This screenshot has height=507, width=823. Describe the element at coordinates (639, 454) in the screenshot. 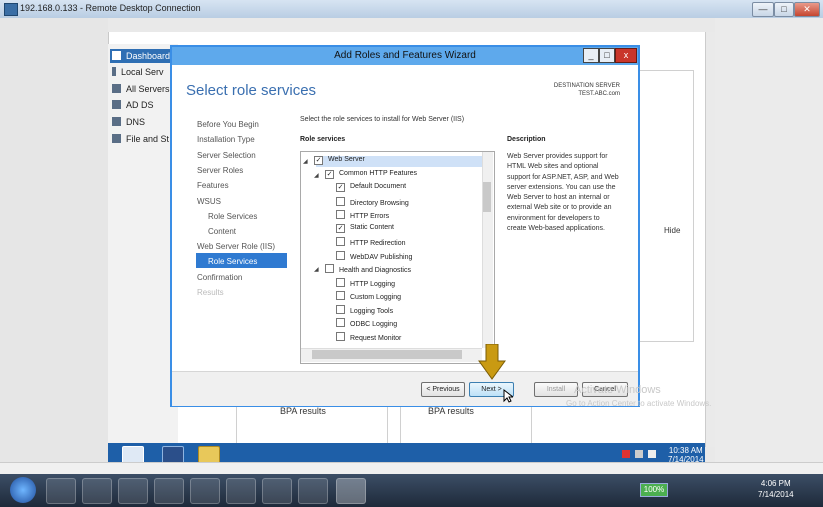

I see `network-icon` at that location.